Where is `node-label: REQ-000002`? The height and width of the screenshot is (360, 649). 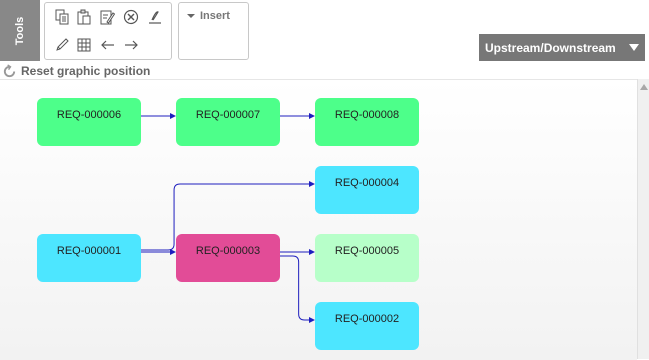 node-label: REQ-000002 is located at coordinates (367, 319).